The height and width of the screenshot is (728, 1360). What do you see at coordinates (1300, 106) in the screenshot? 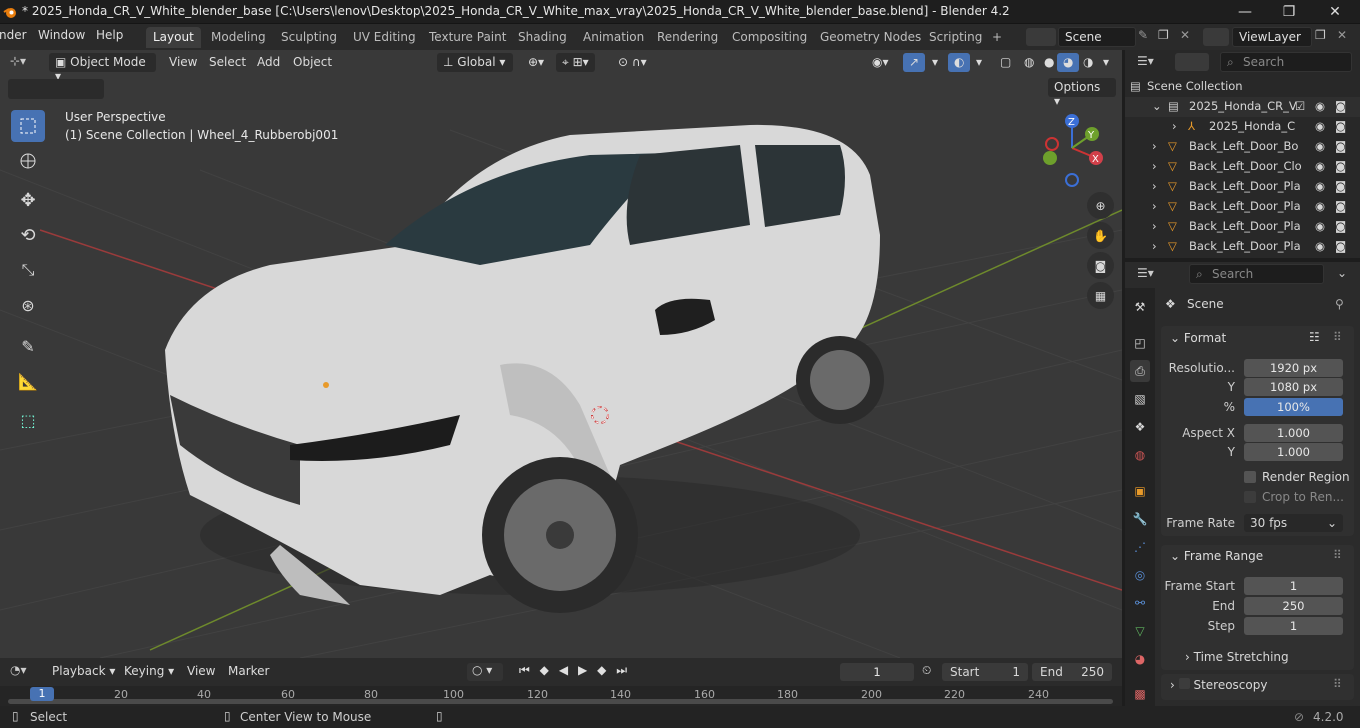
I see `checkbox-icon: ☑` at bounding box center [1300, 106].